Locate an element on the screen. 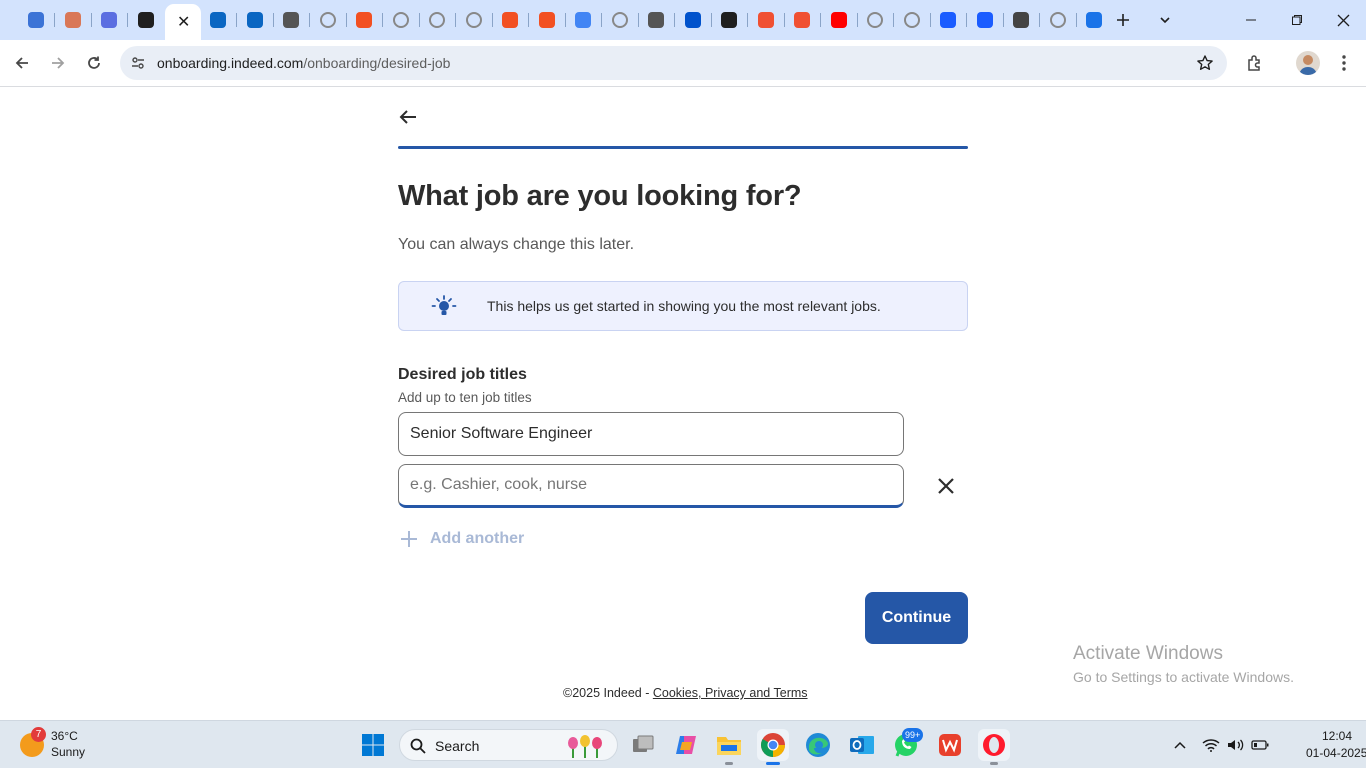 This screenshot has width=1366, height=768. site-info-icon is located at coordinates (138, 63).